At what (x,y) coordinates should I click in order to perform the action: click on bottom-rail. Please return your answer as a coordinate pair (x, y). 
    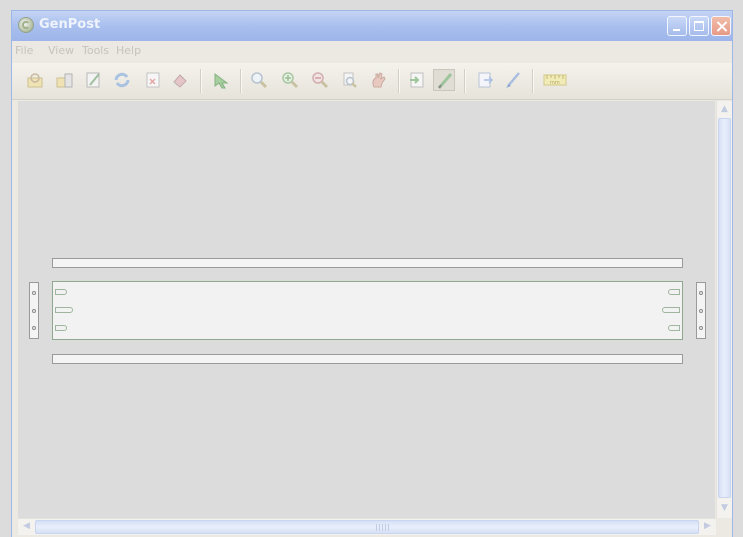
    Looking at the image, I should click on (367, 359).